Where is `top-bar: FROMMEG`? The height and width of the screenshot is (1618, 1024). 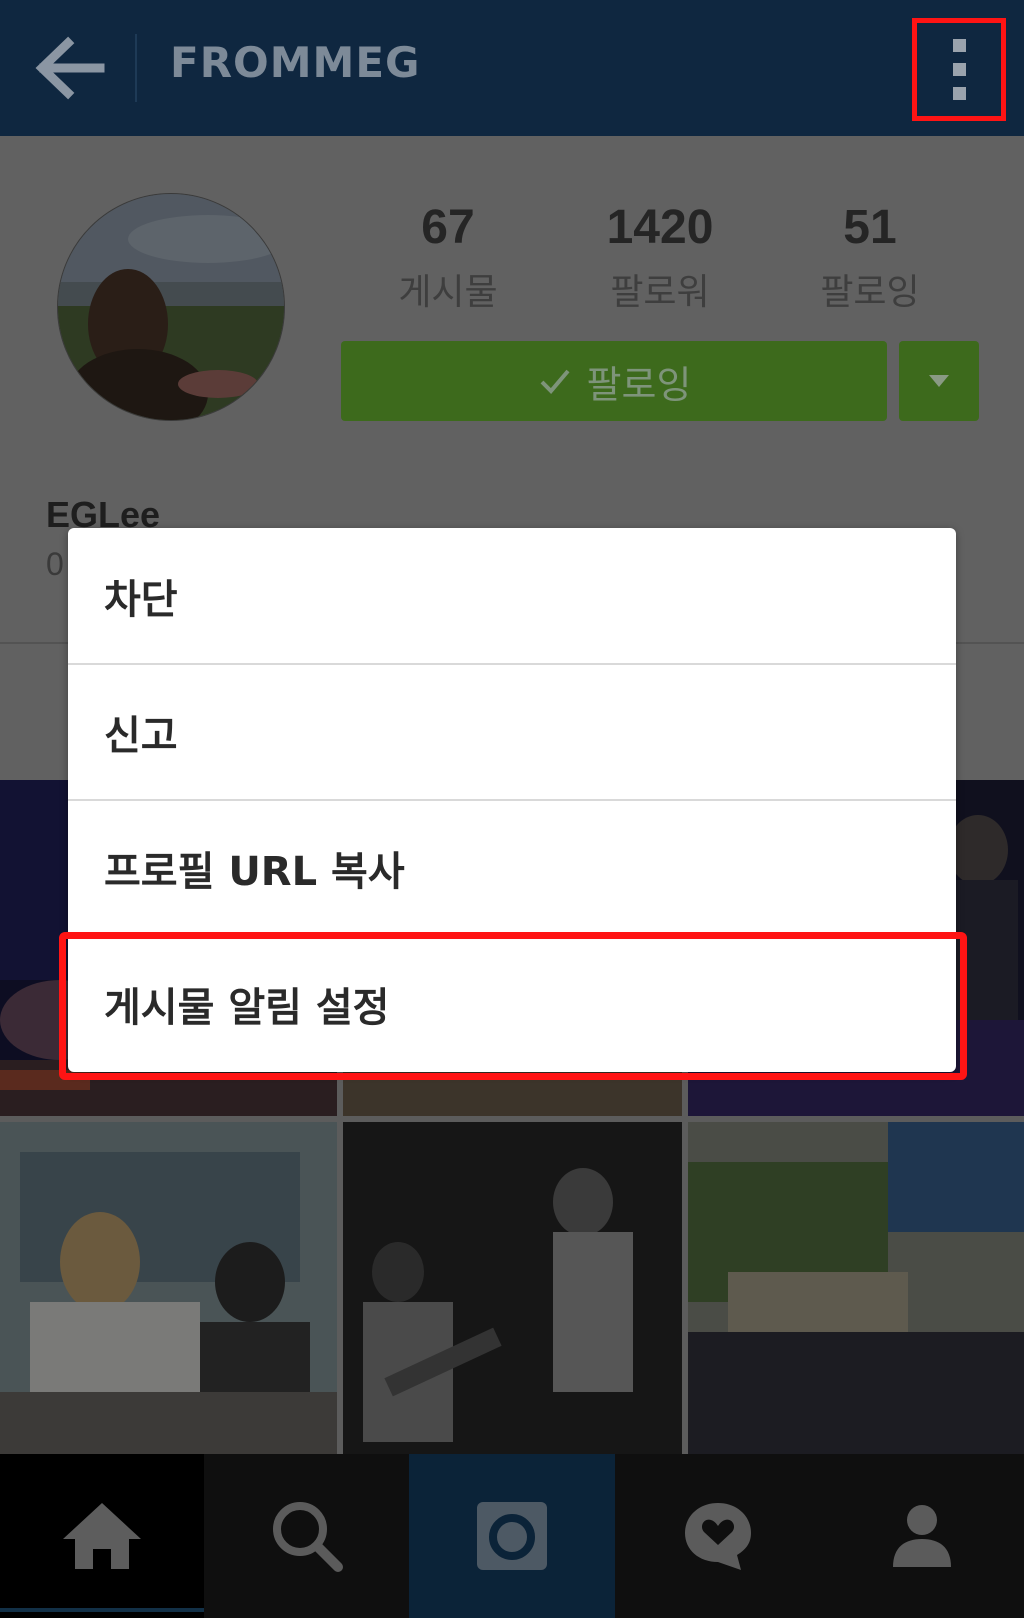 top-bar: FROMMEG is located at coordinates (512, 68).